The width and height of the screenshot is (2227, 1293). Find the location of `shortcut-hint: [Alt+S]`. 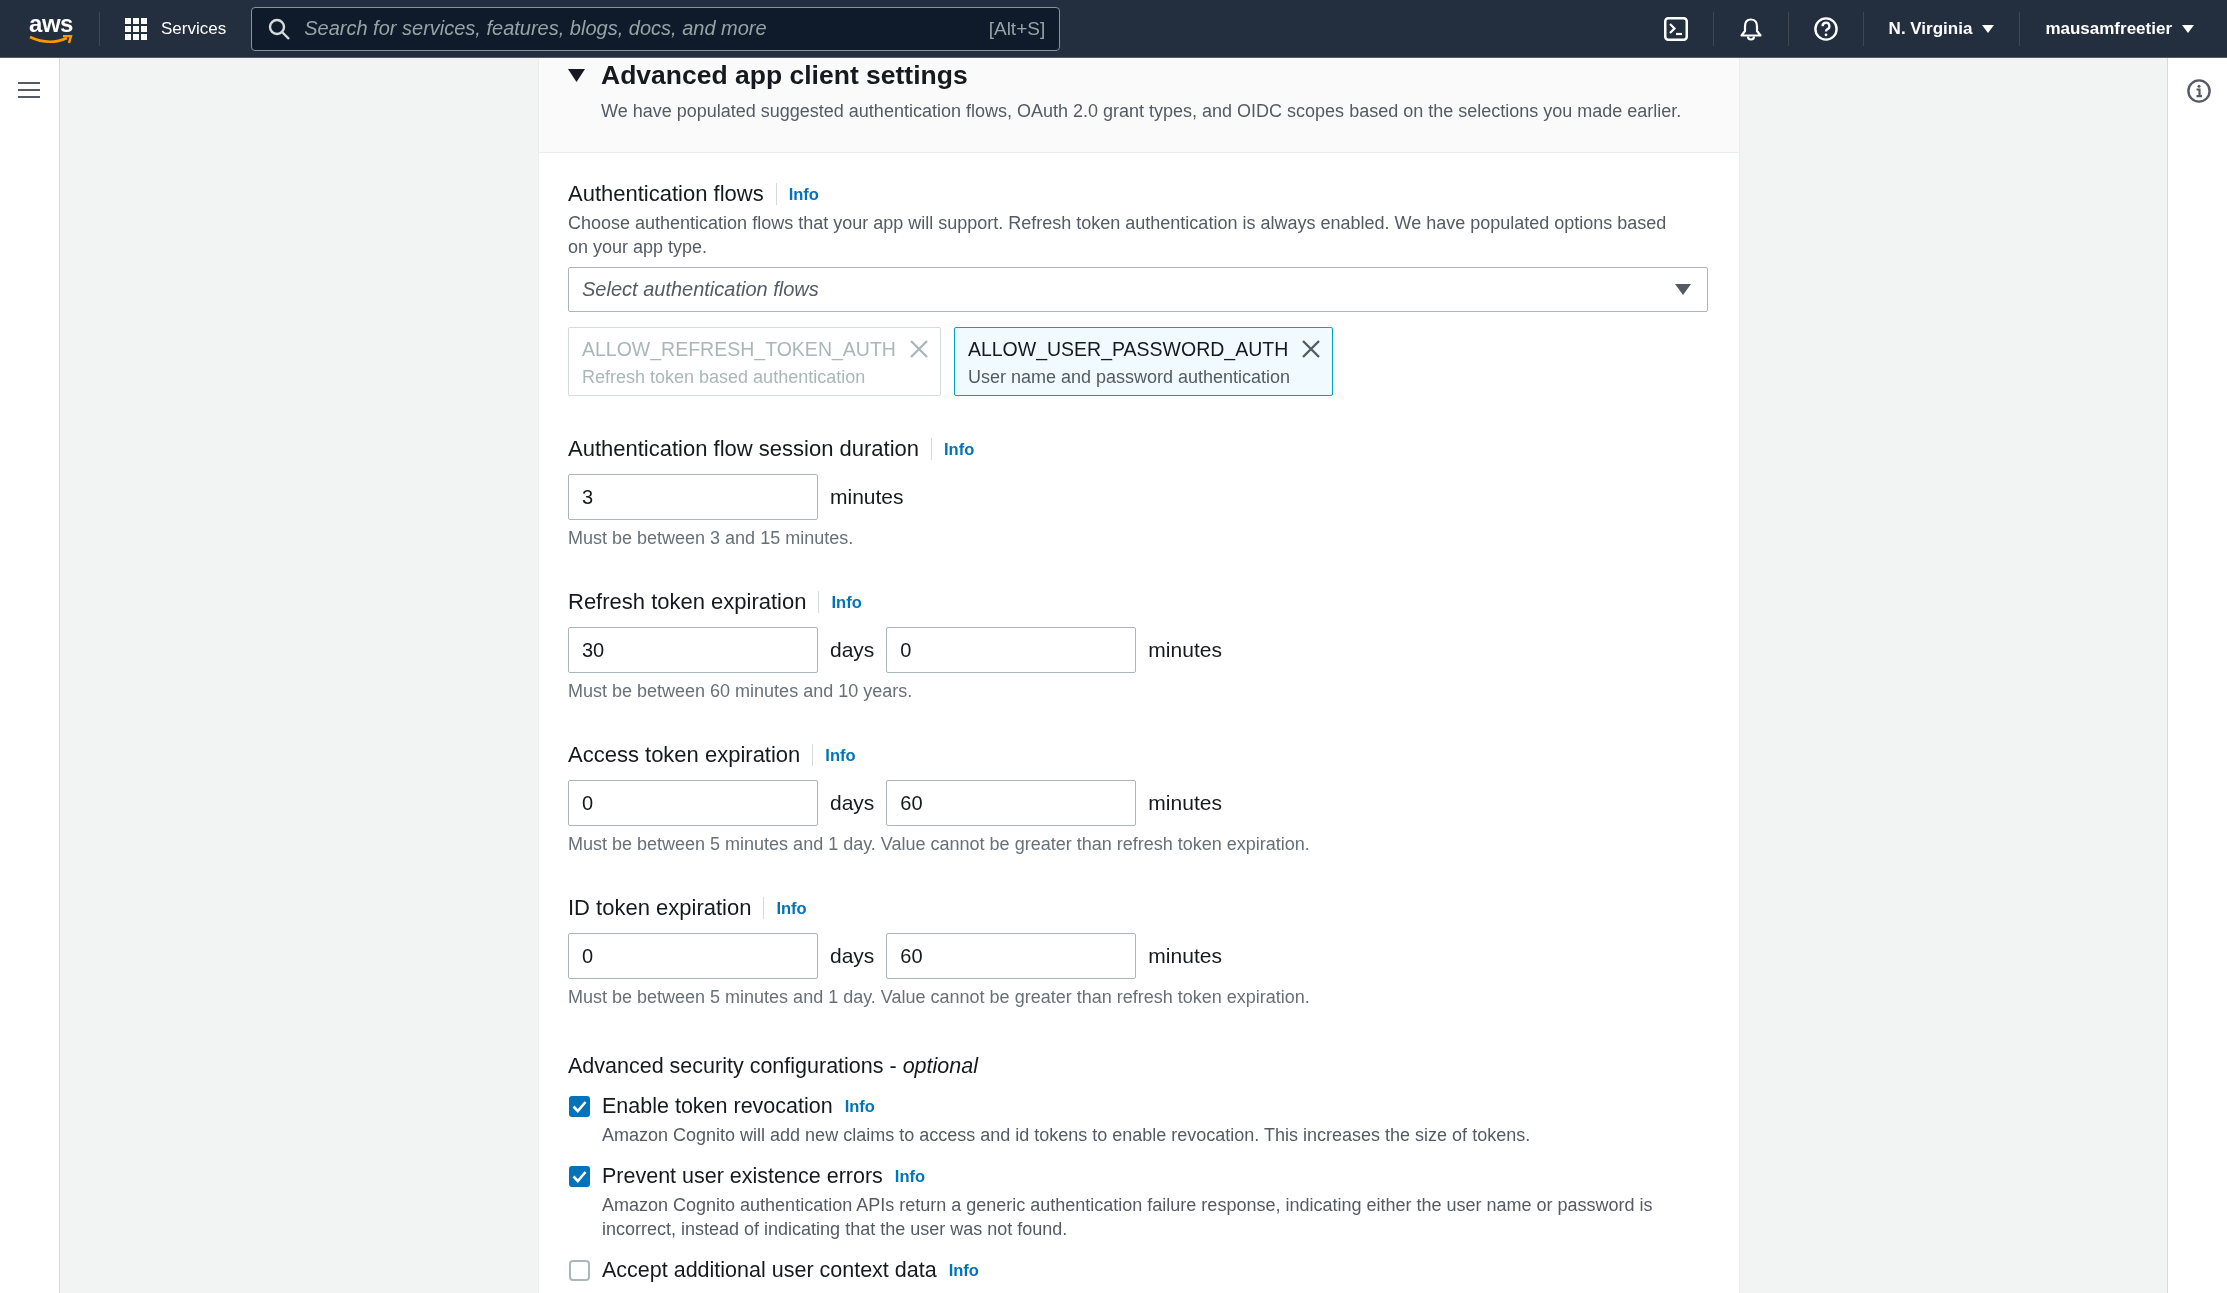

shortcut-hint: [Alt+S] is located at coordinates (1017, 28).